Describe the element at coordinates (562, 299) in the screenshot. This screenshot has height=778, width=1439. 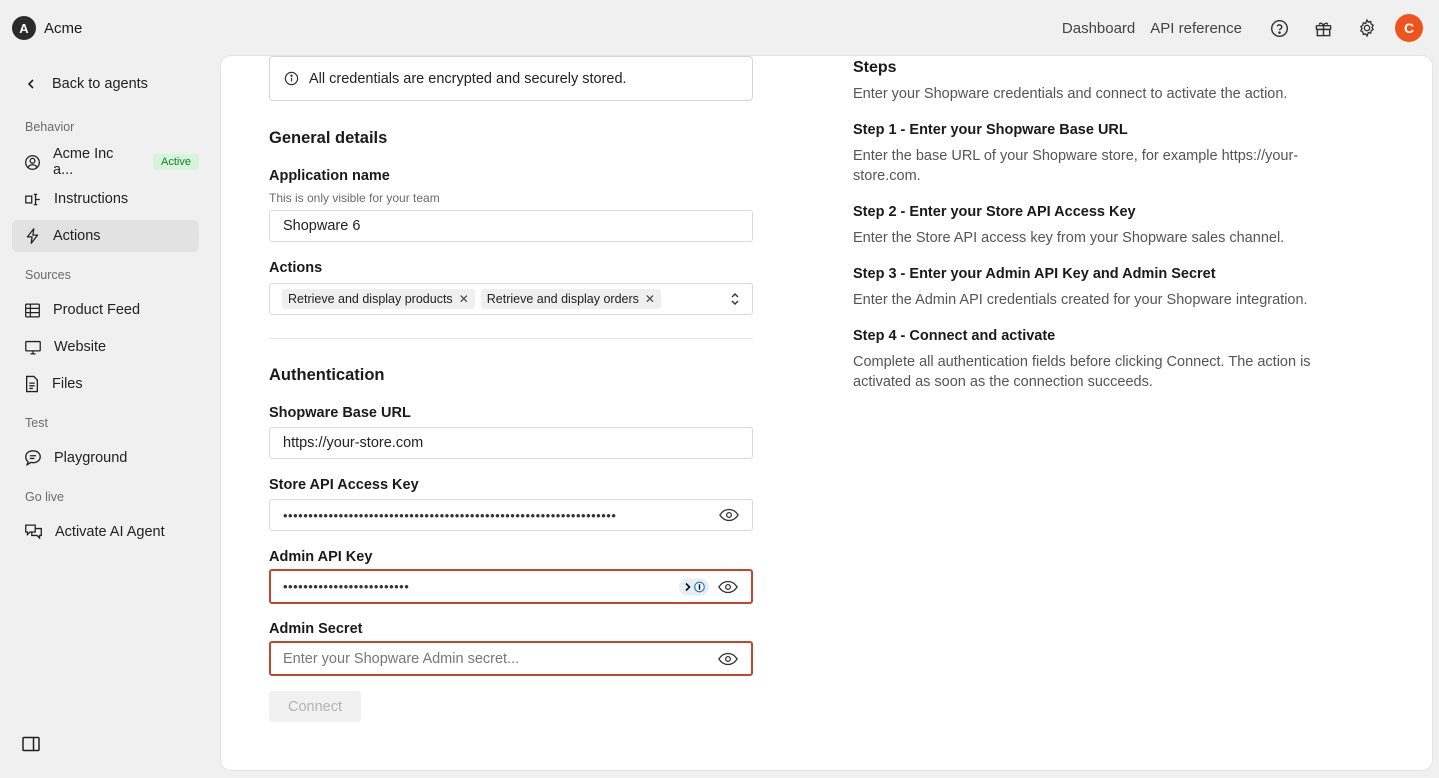
I see `chip-label: Retrieve and display orders` at that location.